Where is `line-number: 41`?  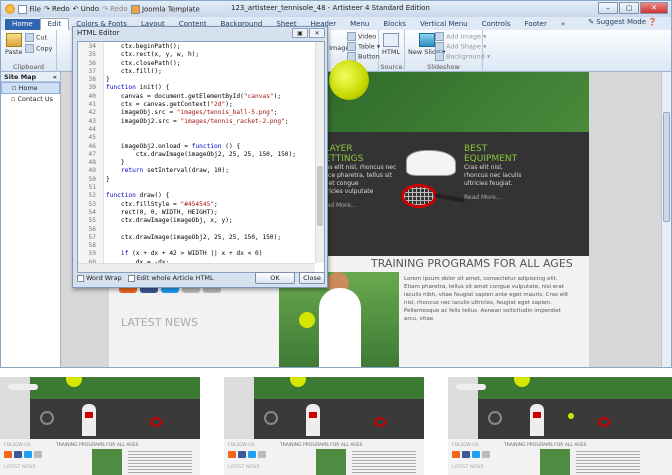 line-number: 41 is located at coordinates (92, 105).